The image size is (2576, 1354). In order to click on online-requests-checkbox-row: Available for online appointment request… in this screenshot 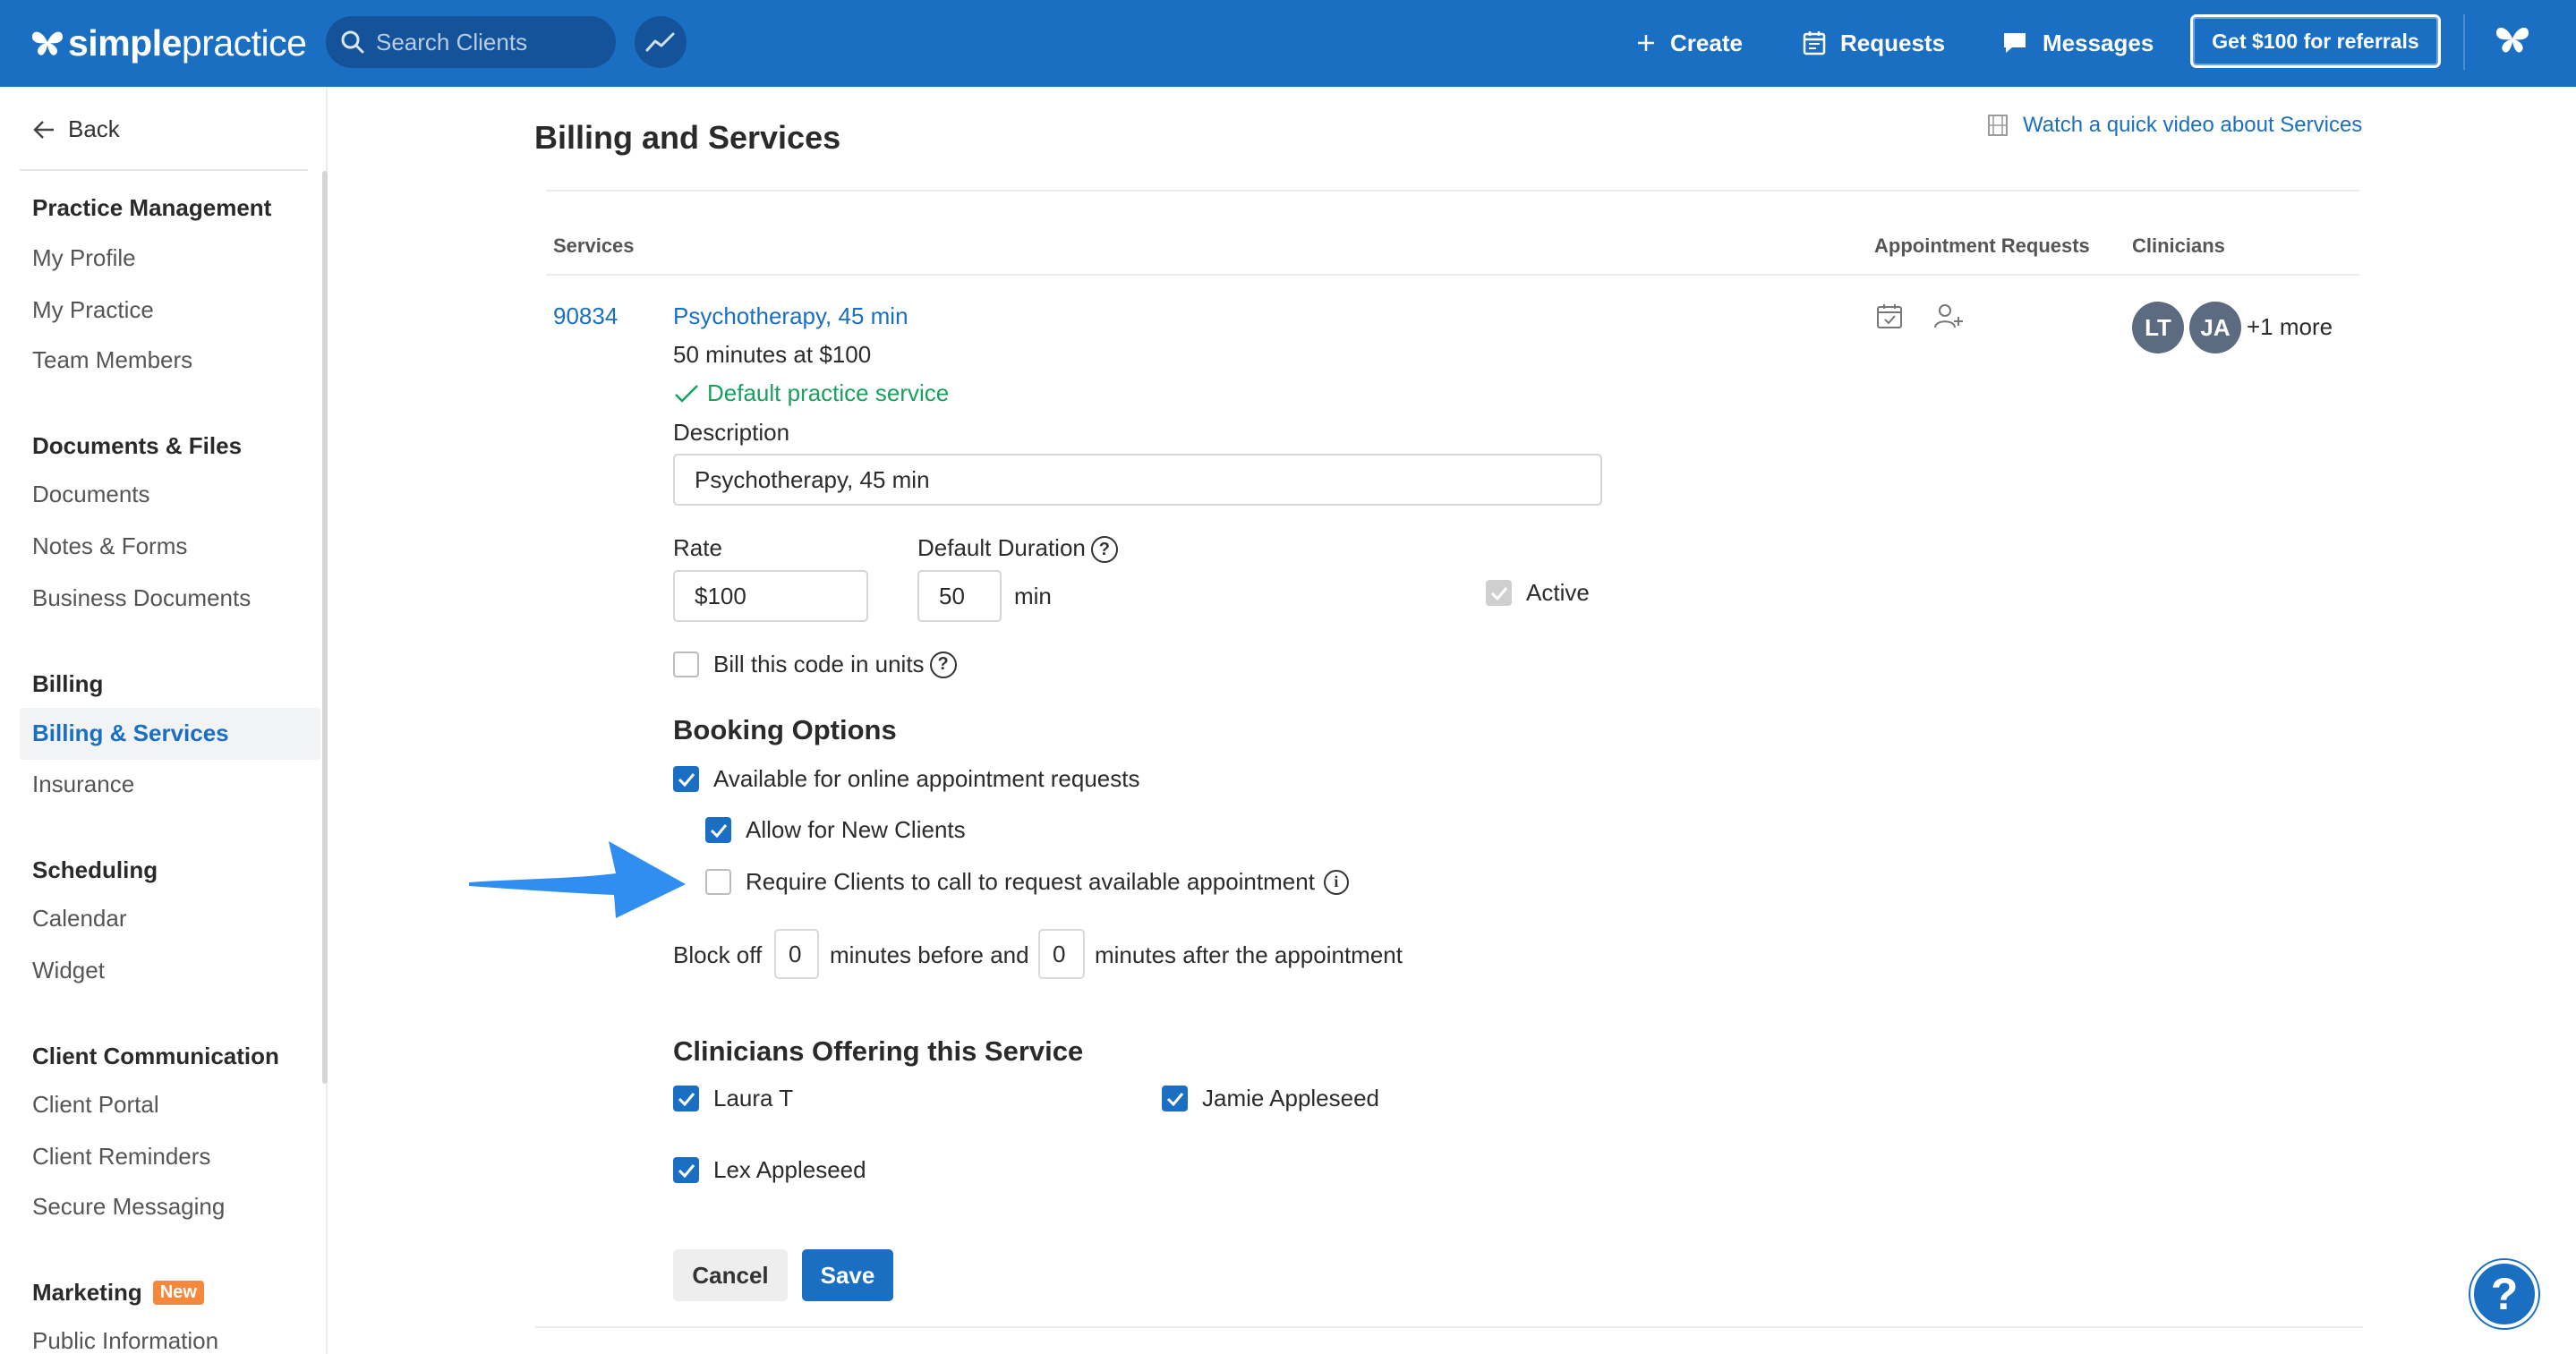, I will do `click(906, 779)`.